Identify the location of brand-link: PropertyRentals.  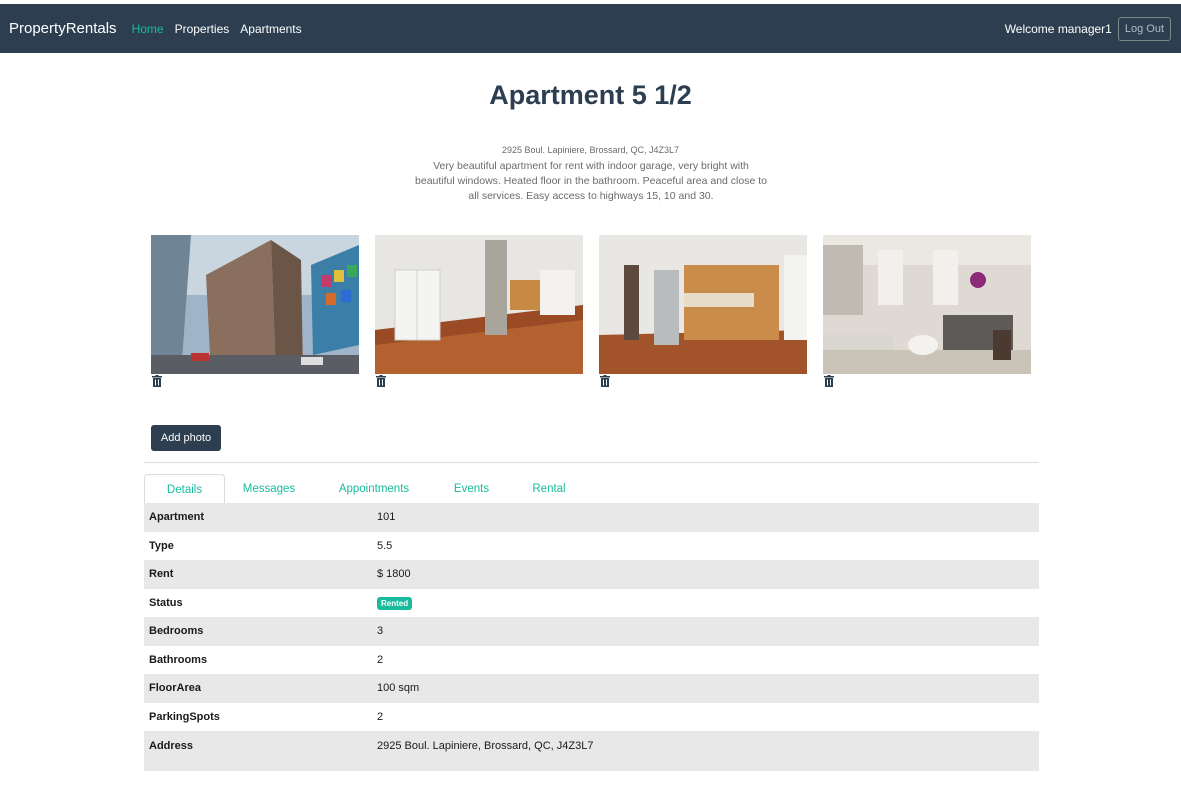
(63, 28).